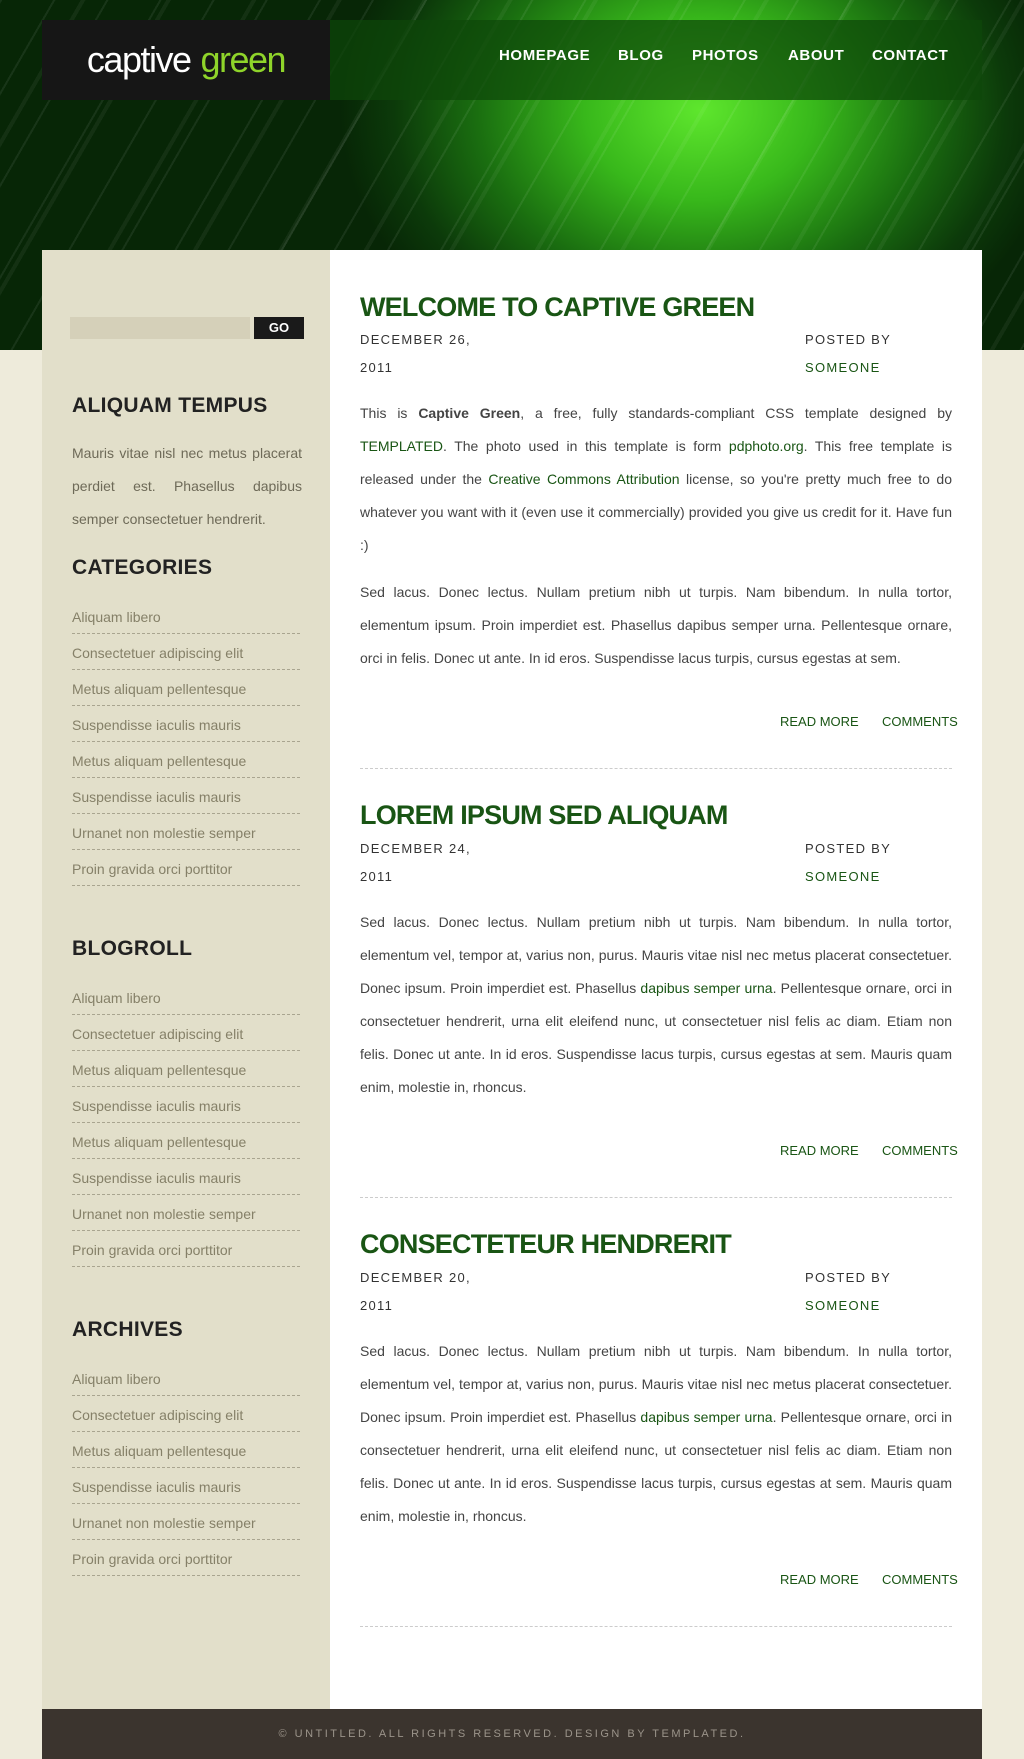  Describe the element at coordinates (641, 55) in the screenshot. I see `nav-blog: BLOG` at that location.